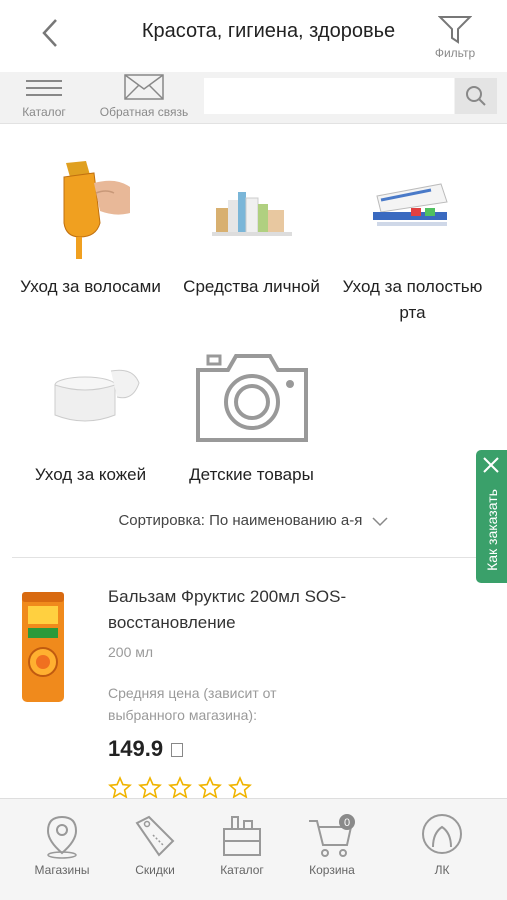 This screenshot has height=900, width=507. What do you see at coordinates (43, 647) in the screenshot?
I see `product-image` at bounding box center [43, 647].